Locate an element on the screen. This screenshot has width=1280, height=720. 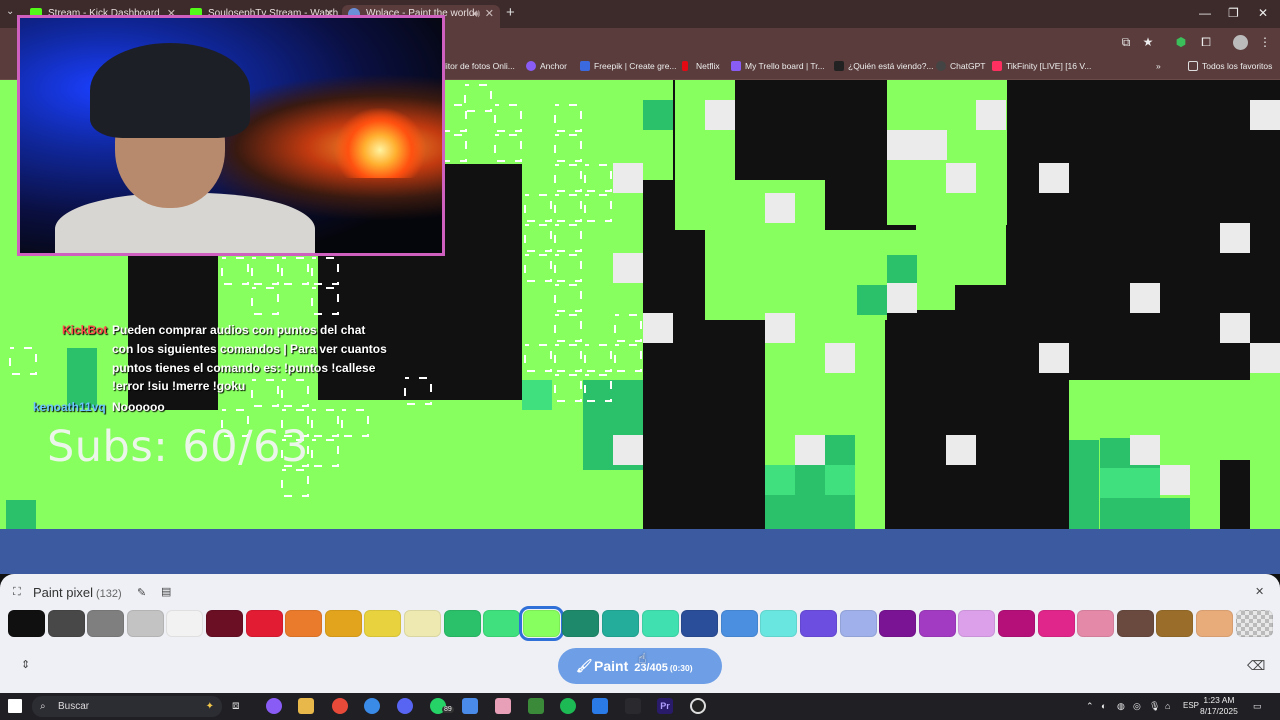
taskbar-search: ⌕ Buscar ✦ is located at coordinates (127, 706).